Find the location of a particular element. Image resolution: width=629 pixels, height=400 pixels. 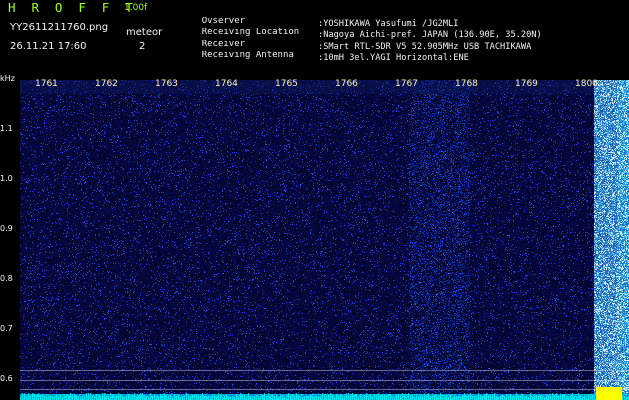

antenna-value: :10mH 3el.YAGI Horizontal:ENE is located at coordinates (393, 58).